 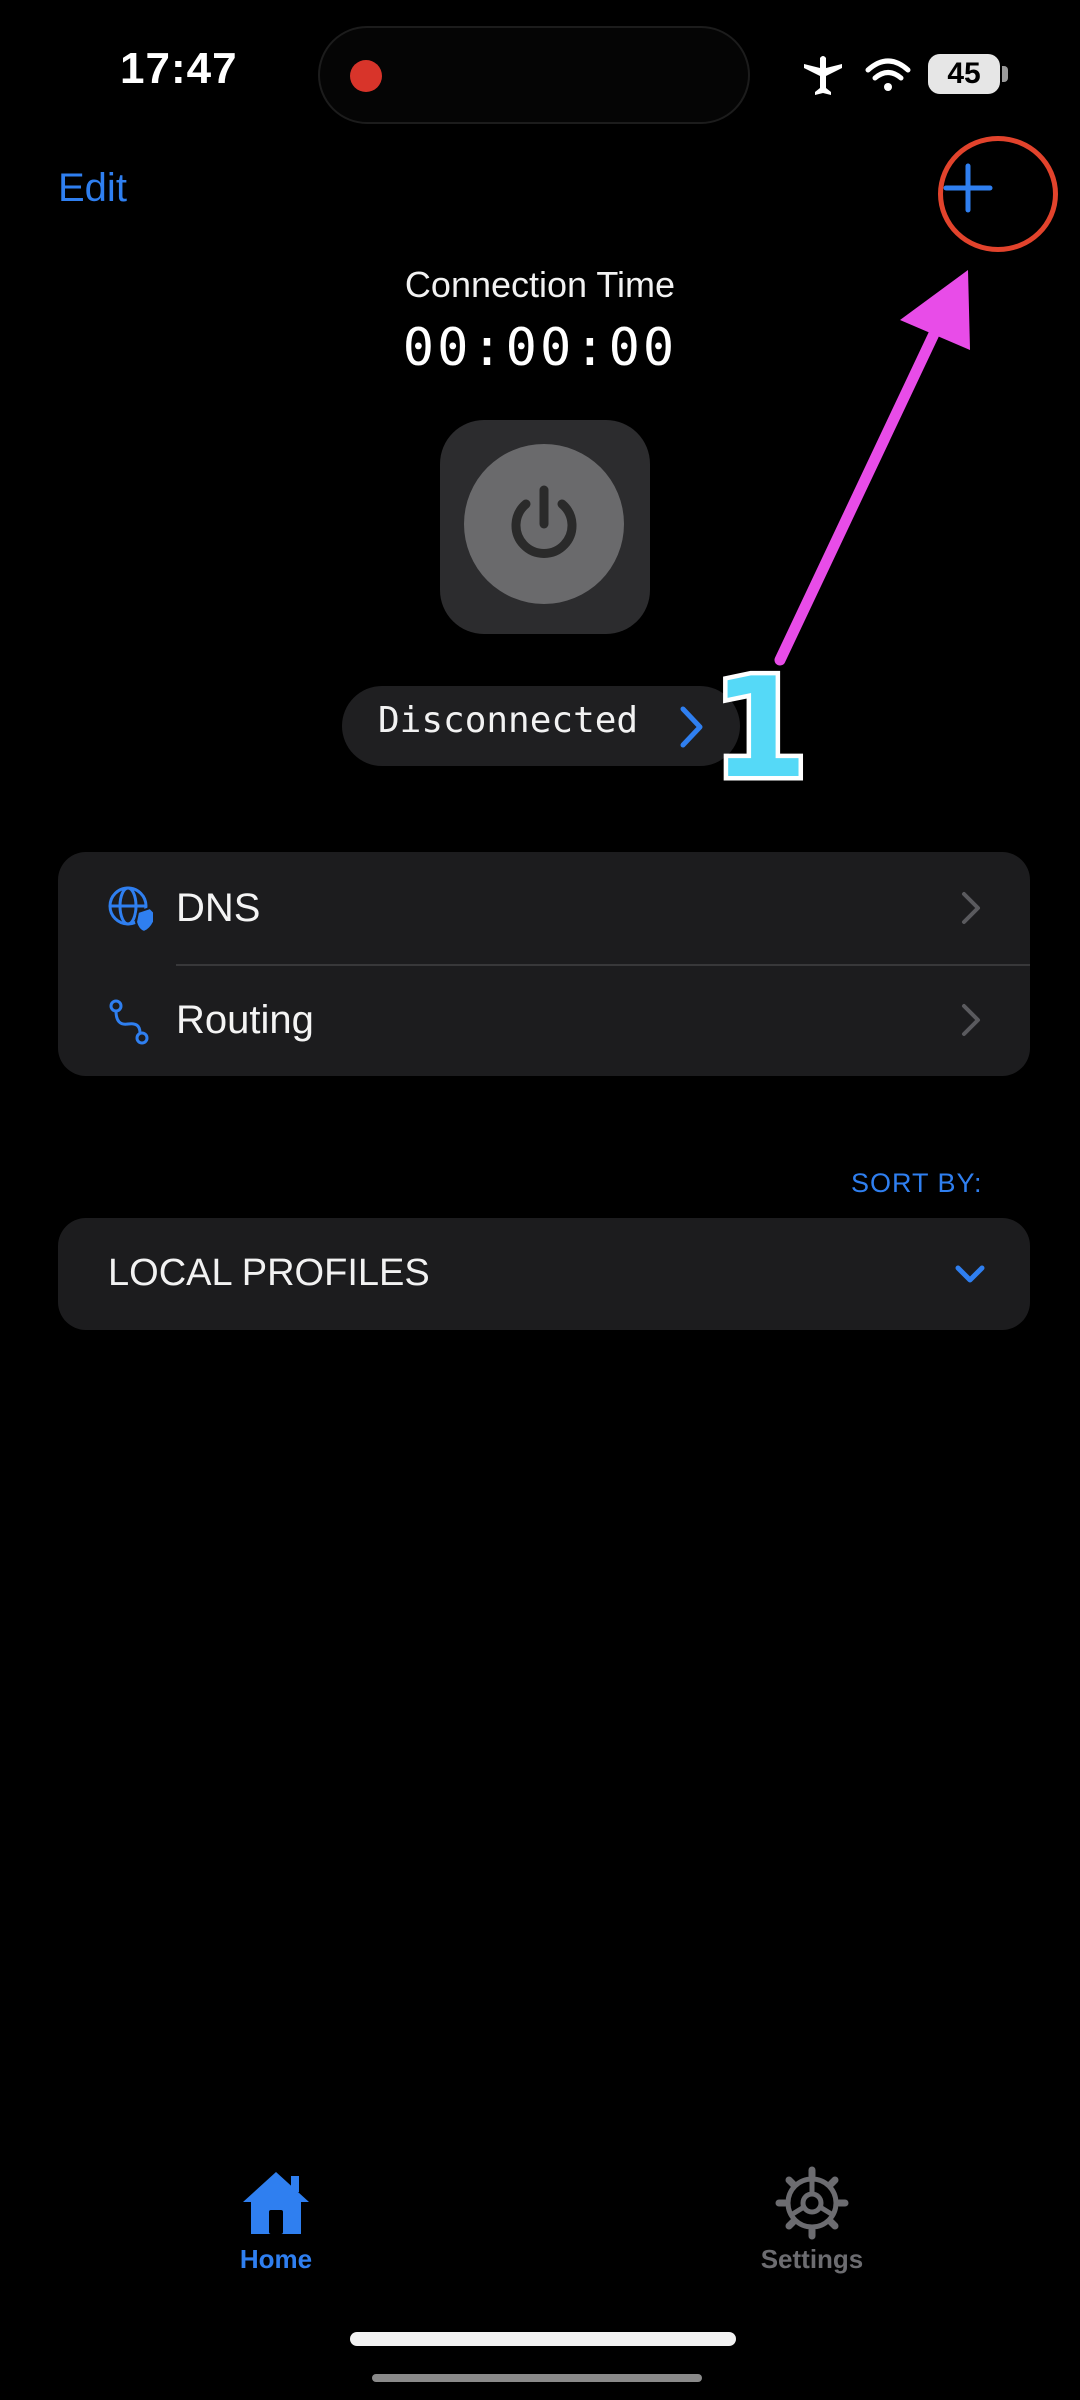 I want to click on routing-row: Routing, so click(x=544, y=1020).